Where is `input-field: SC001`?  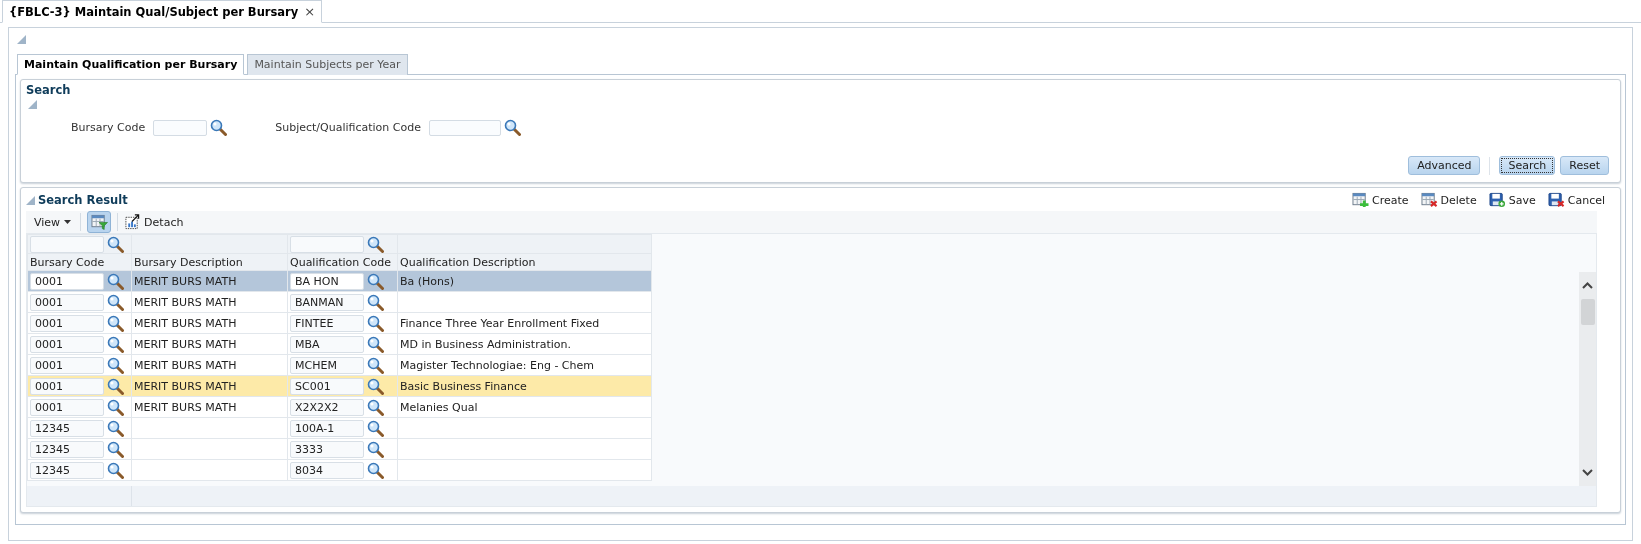 input-field: SC001 is located at coordinates (327, 386).